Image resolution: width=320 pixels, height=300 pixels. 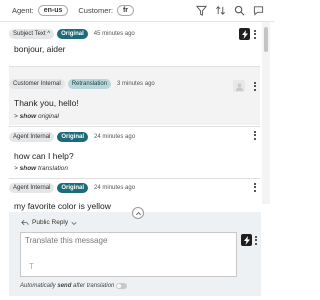 I want to click on link-target: translation, so click(x=53, y=168).